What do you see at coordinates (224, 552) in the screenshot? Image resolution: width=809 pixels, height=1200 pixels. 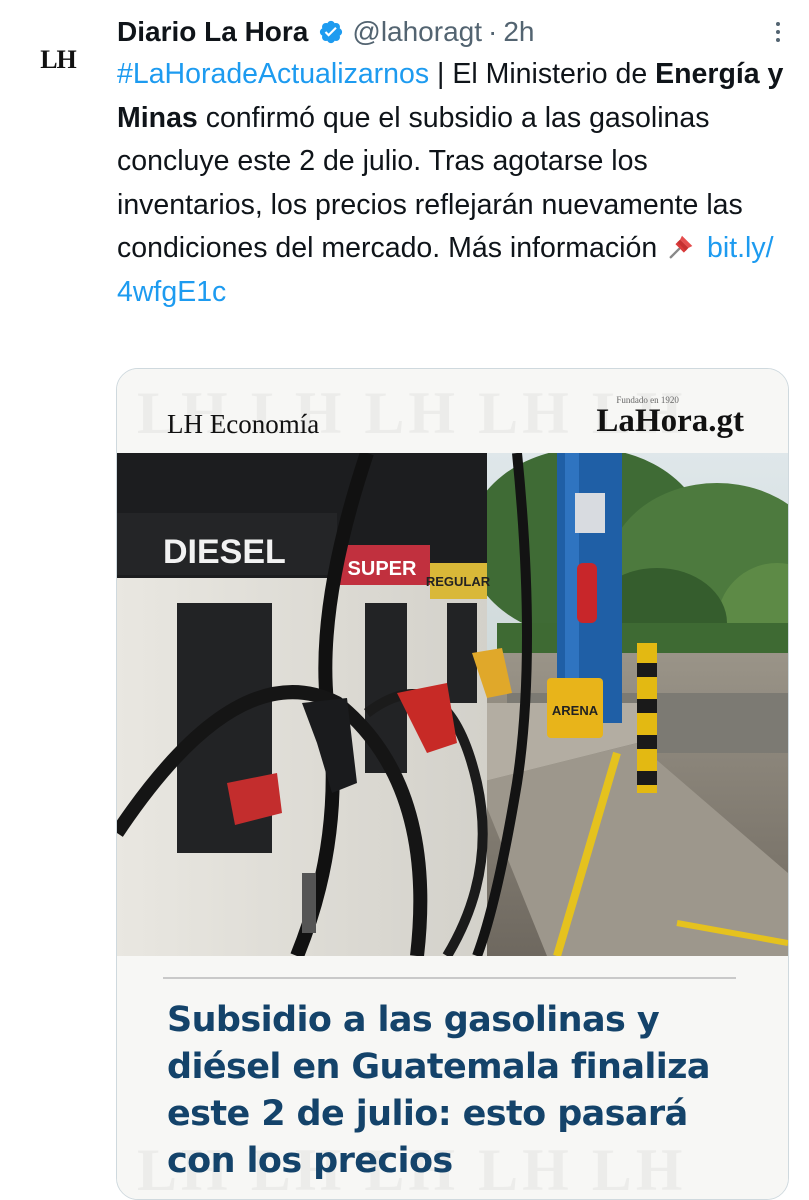 I see `diesel-label: DIESEL` at bounding box center [224, 552].